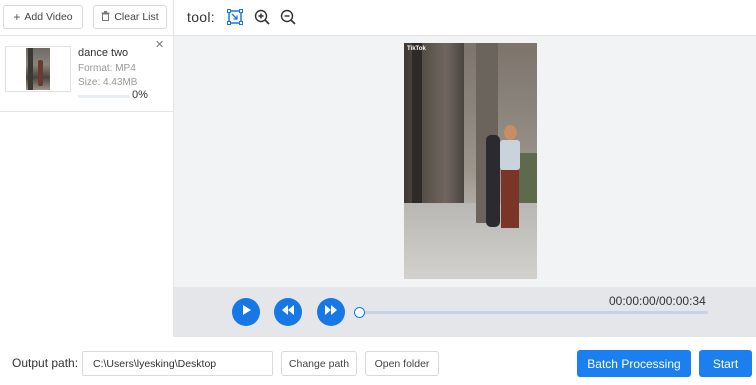 The width and height of the screenshot is (756, 385). Describe the element at coordinates (159, 45) in the screenshot. I see `remove-file-icon: ✕` at that location.